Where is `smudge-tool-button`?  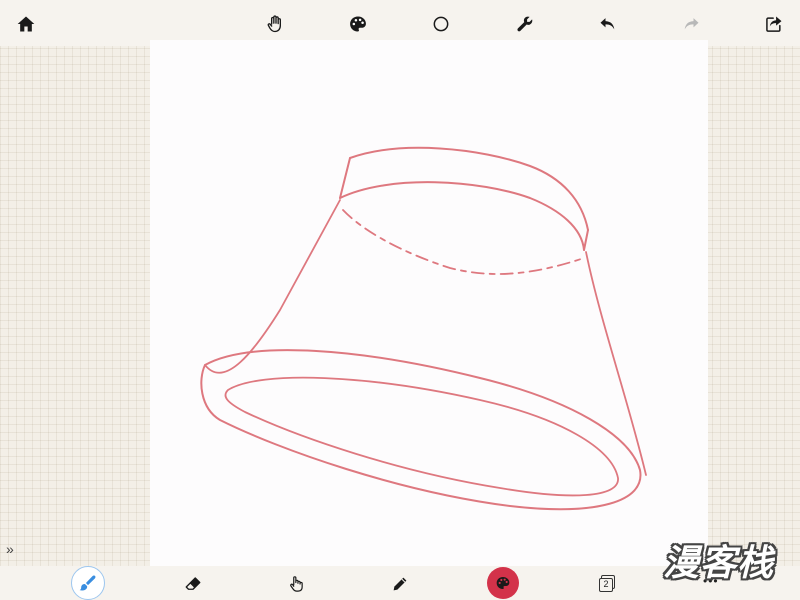
smudge-tool-button is located at coordinates (296, 584).